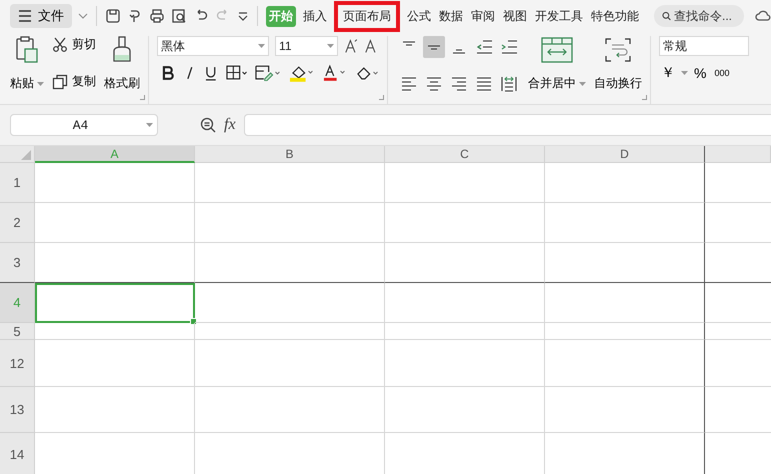  I want to click on underline-icon, so click(211, 73).